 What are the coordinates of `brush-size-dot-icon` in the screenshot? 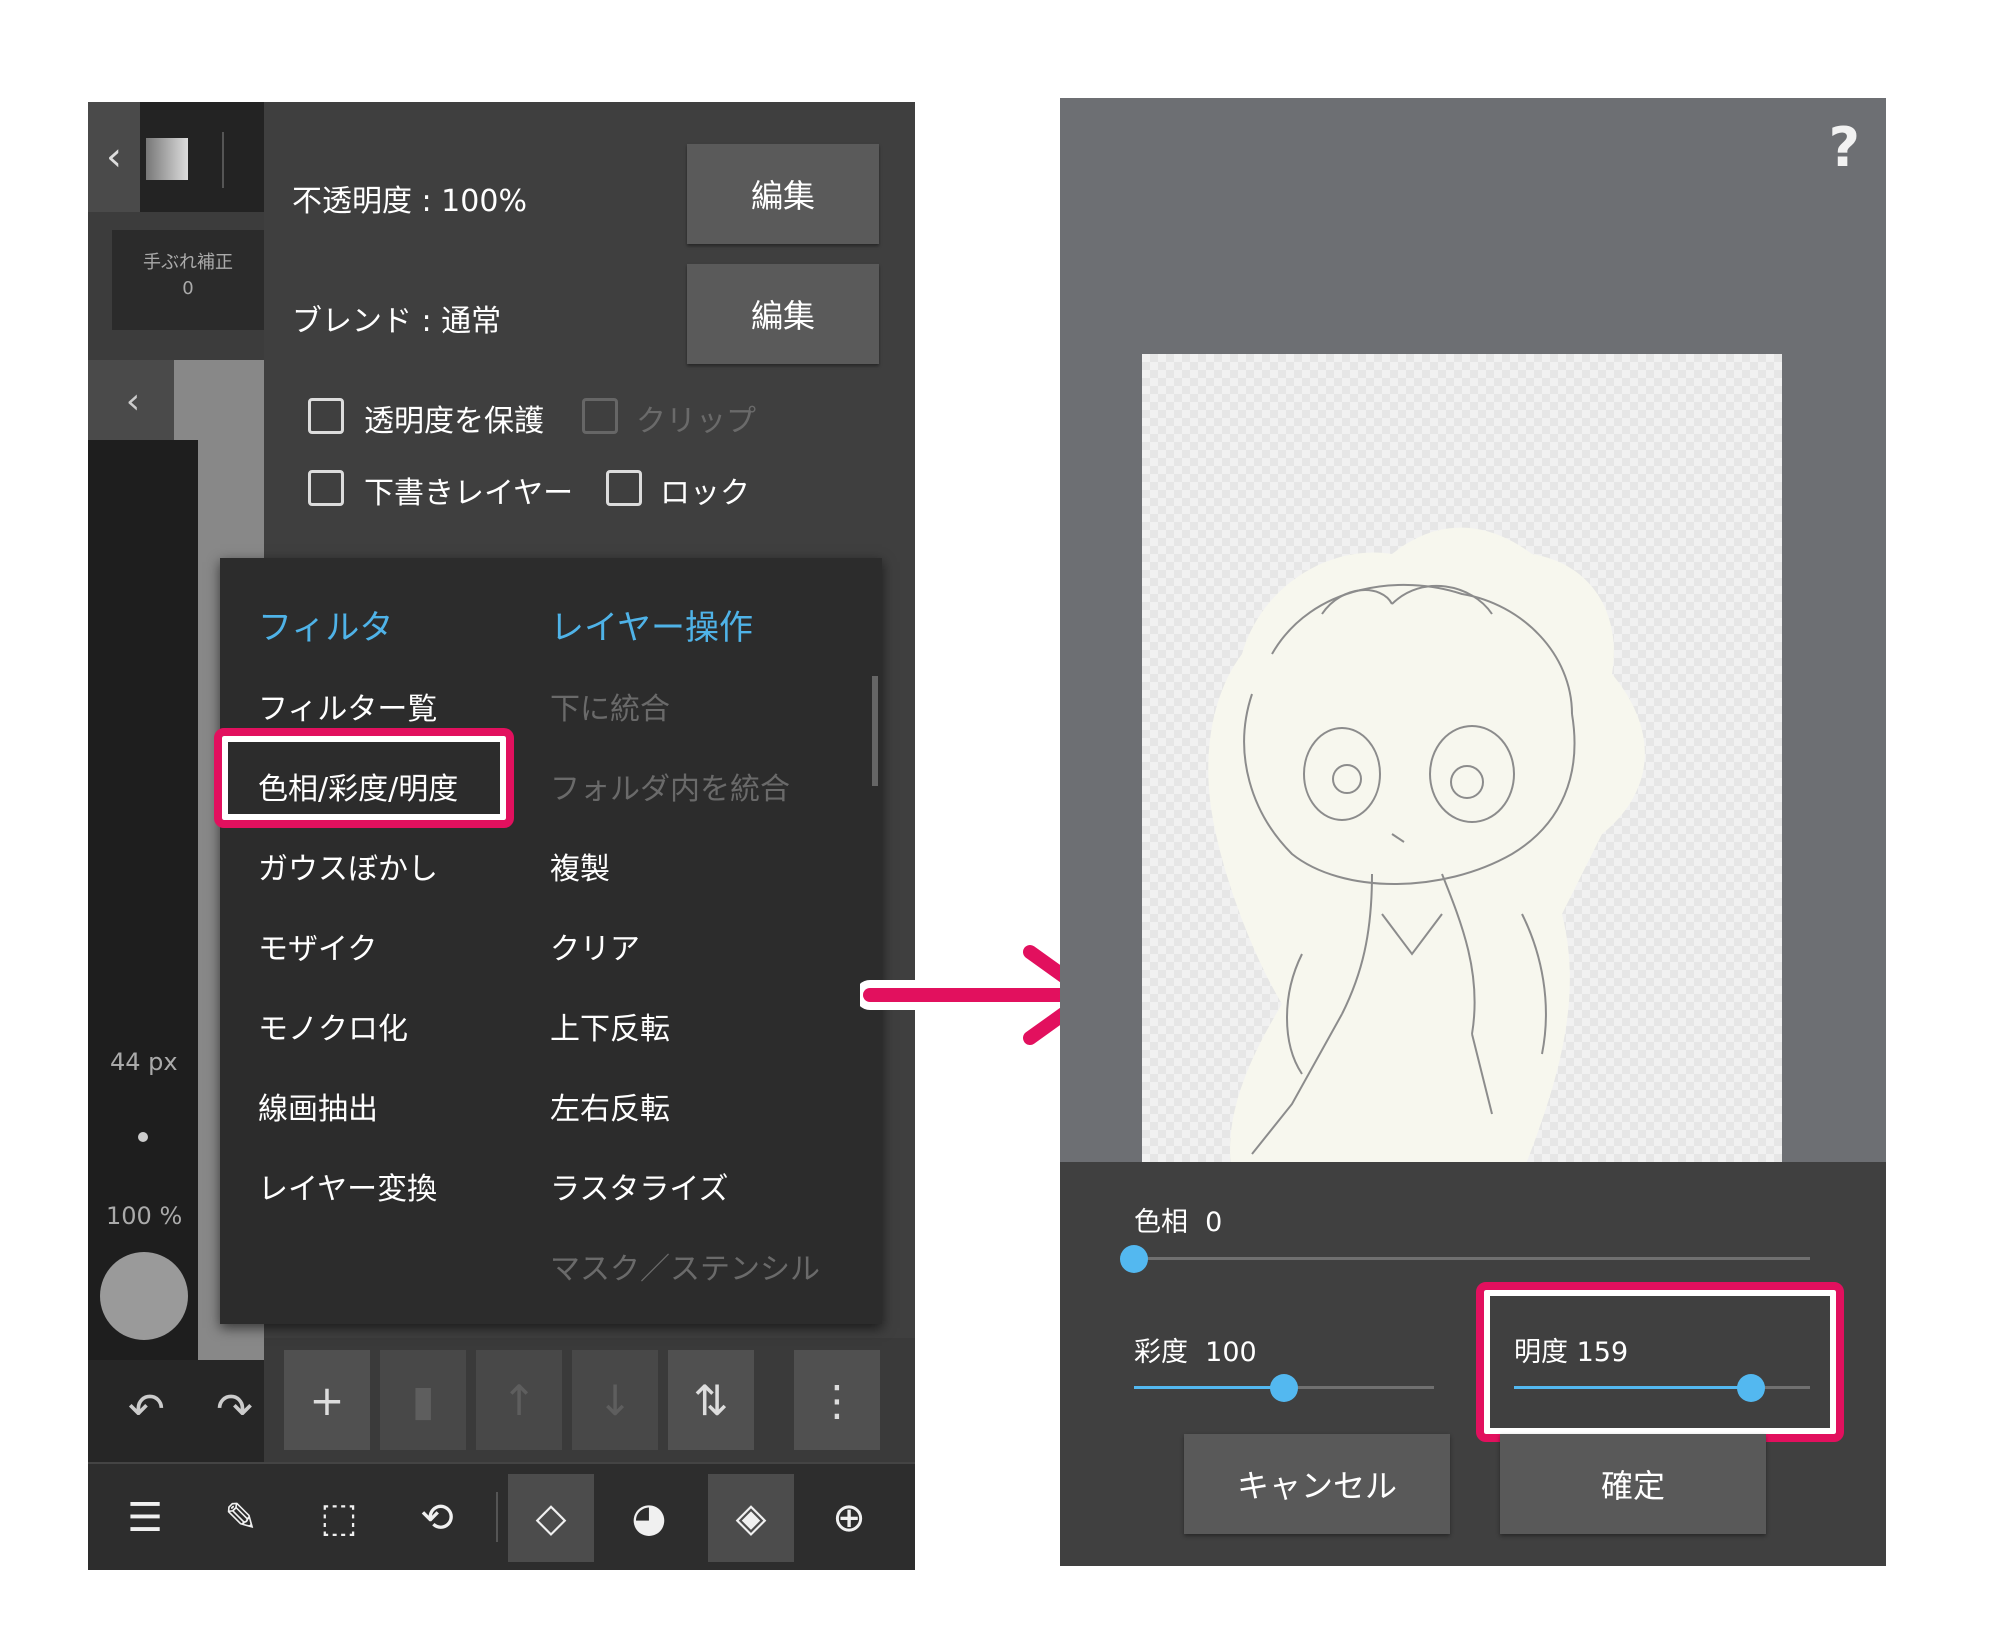 It's located at (143, 1137).